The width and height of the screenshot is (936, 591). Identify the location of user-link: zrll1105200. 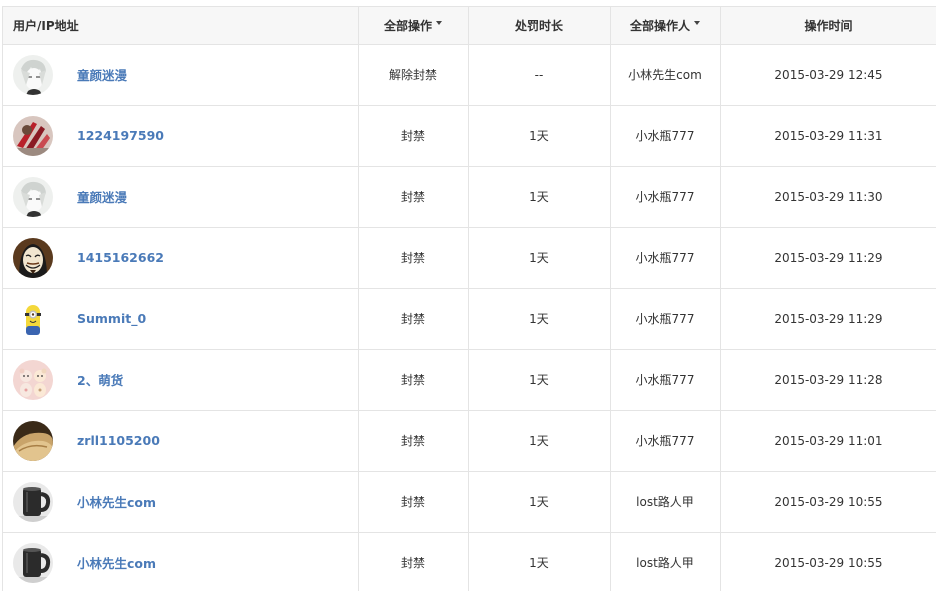
(118, 440).